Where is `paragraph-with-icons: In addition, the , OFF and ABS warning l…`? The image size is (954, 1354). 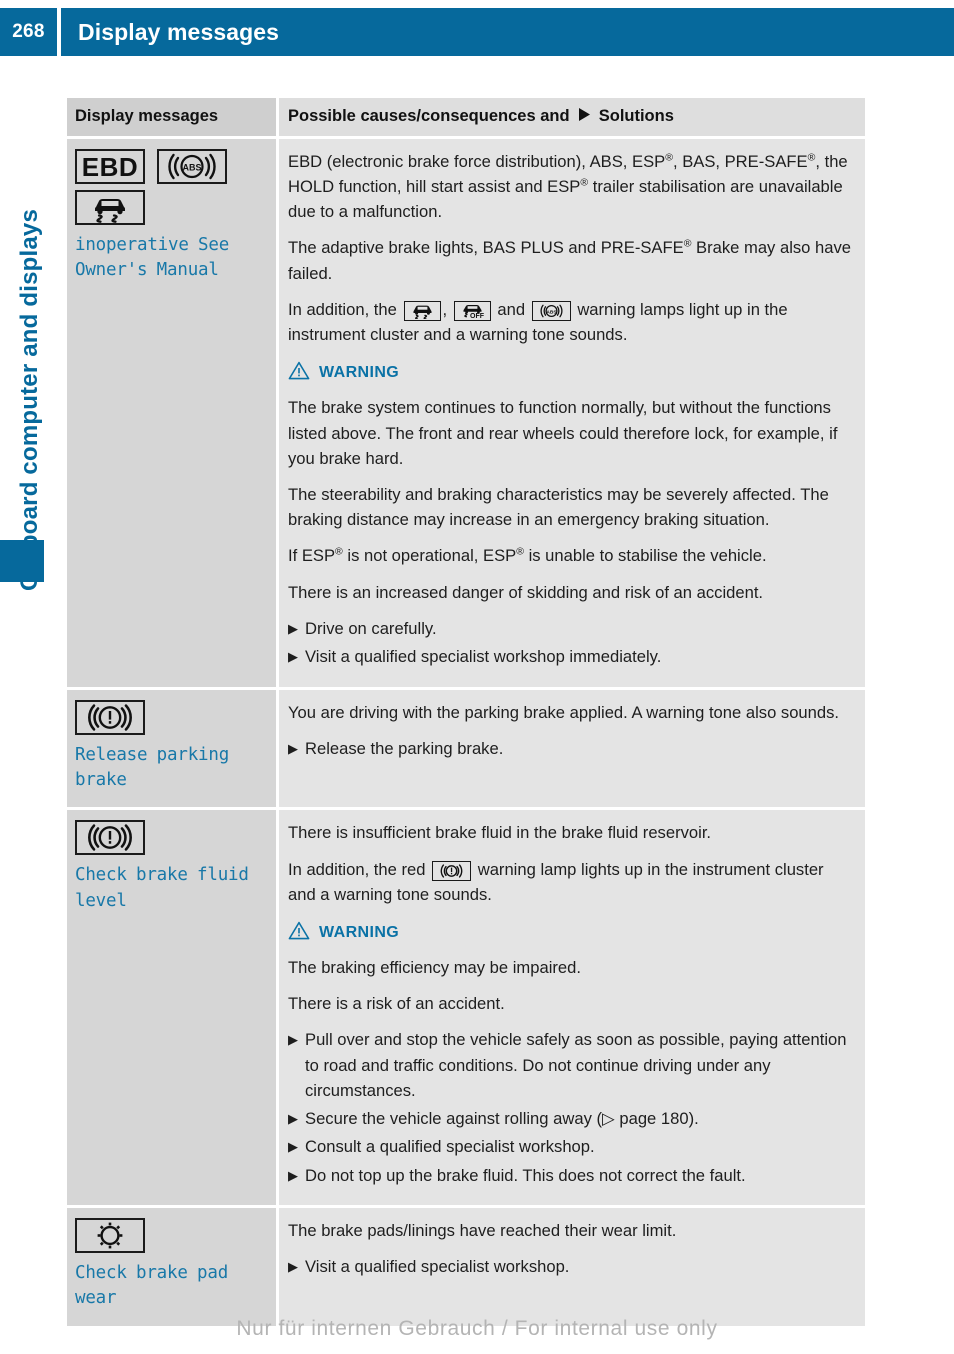 paragraph-with-icons: In addition, the , OFF and ABS warning l… is located at coordinates (569, 322).